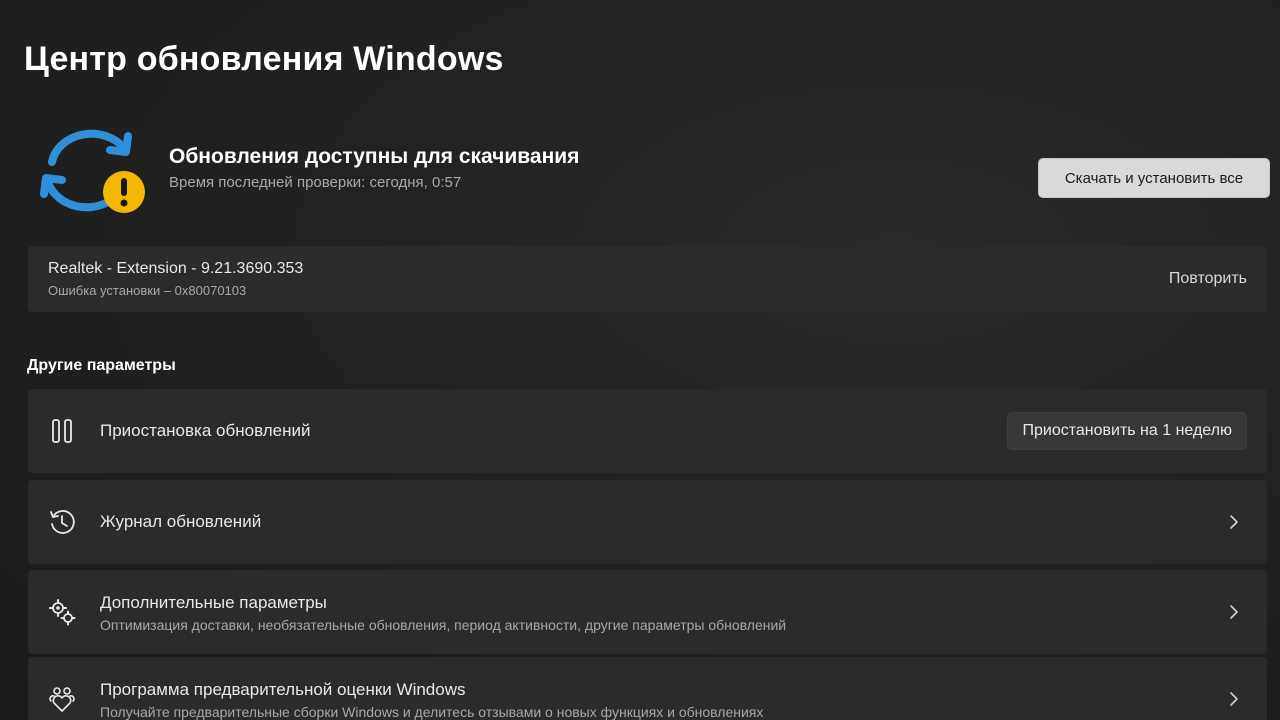  What do you see at coordinates (62, 612) in the screenshot?
I see `gears-icon` at bounding box center [62, 612].